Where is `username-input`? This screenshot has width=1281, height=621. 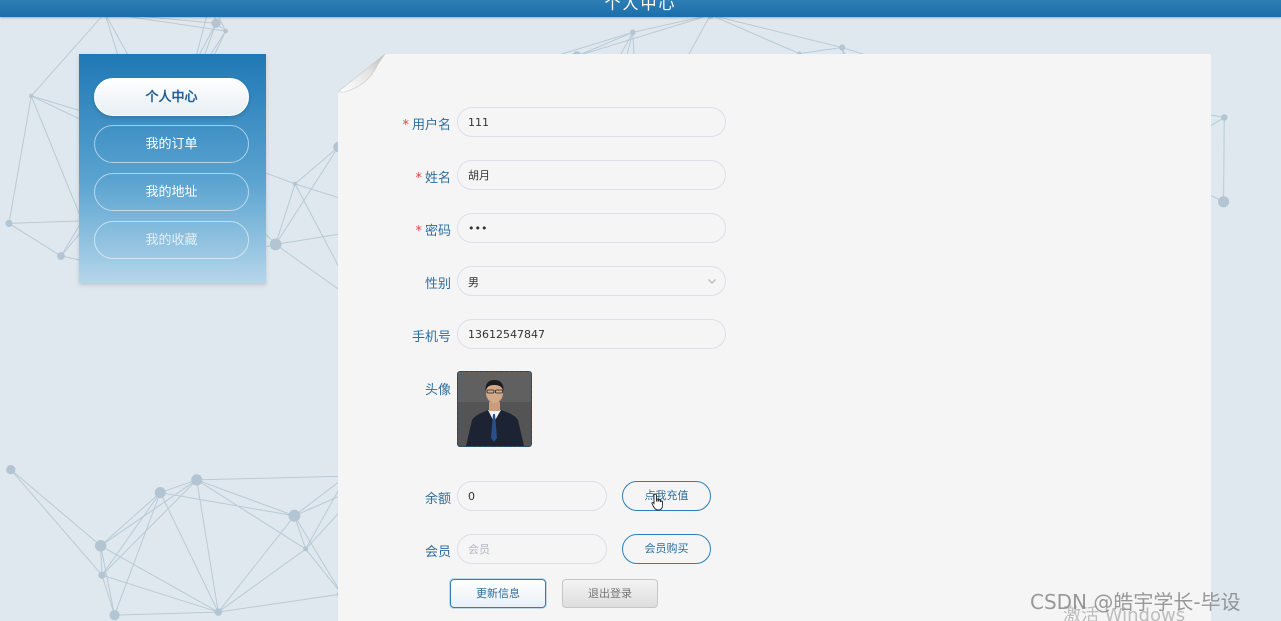
username-input is located at coordinates (591, 122).